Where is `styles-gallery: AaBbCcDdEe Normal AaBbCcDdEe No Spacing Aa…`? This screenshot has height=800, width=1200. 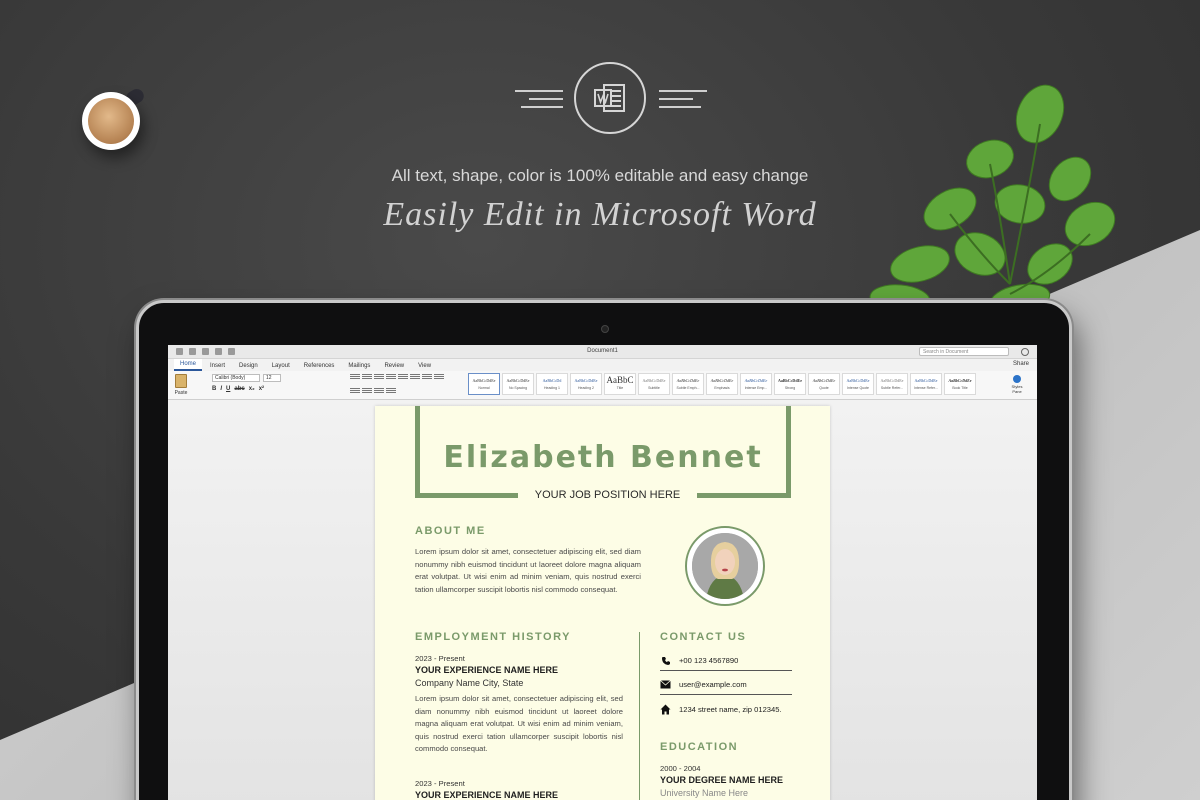 styles-gallery: AaBbCcDdEe Normal AaBbCcDdEe No Spacing Aa… is located at coordinates (722, 384).